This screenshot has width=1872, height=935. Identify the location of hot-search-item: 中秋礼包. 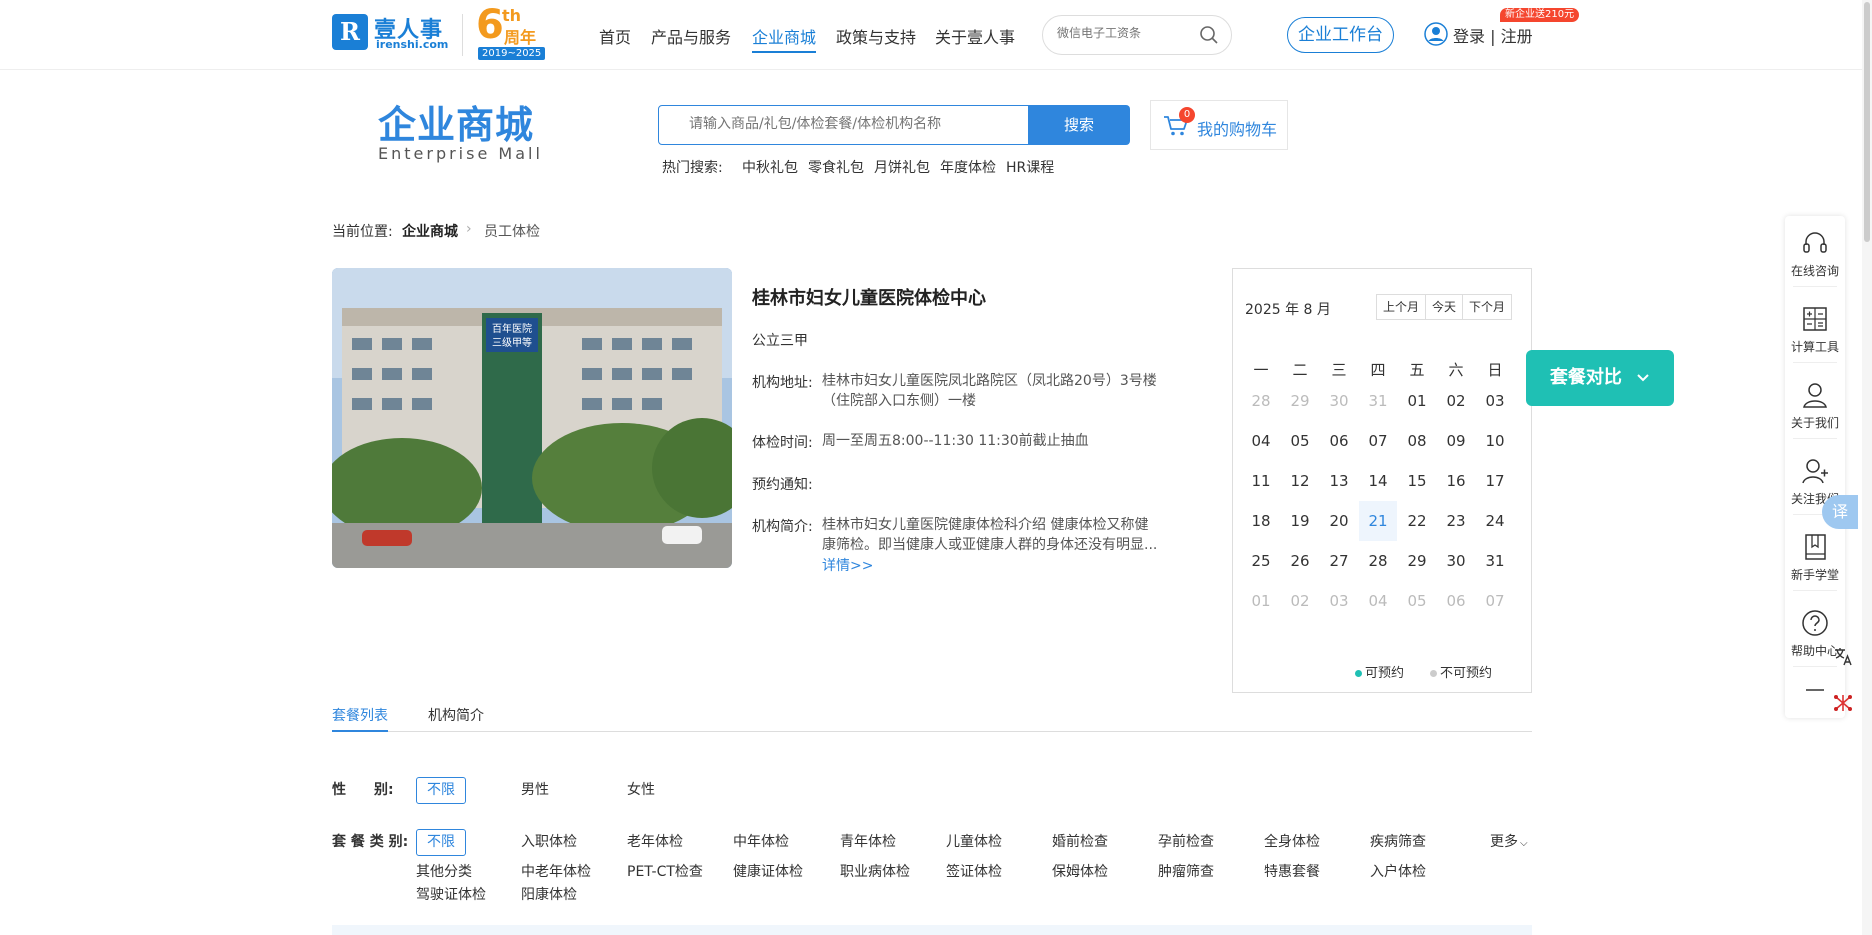
(770, 167).